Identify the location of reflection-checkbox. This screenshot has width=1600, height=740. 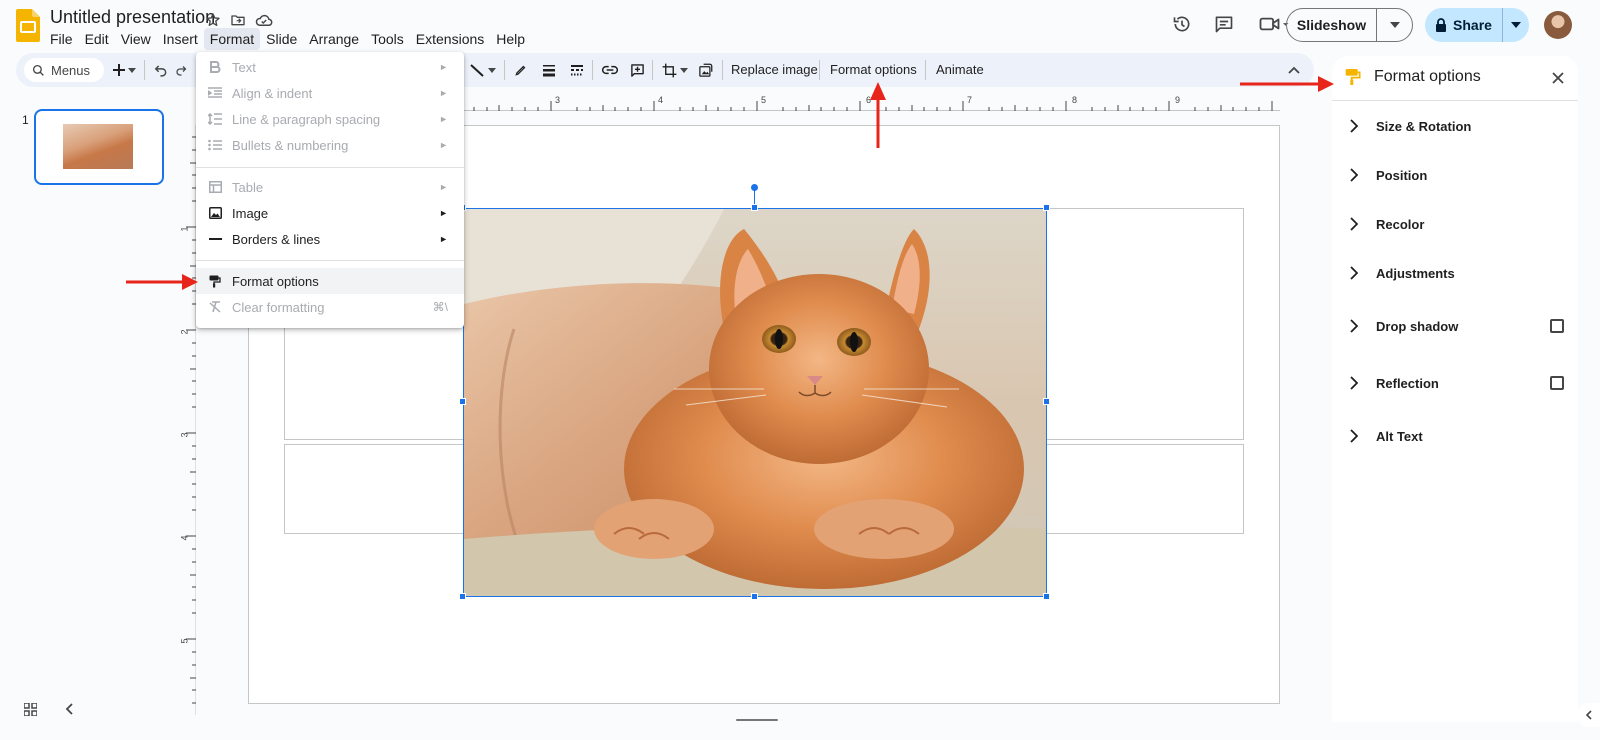
(1557, 383).